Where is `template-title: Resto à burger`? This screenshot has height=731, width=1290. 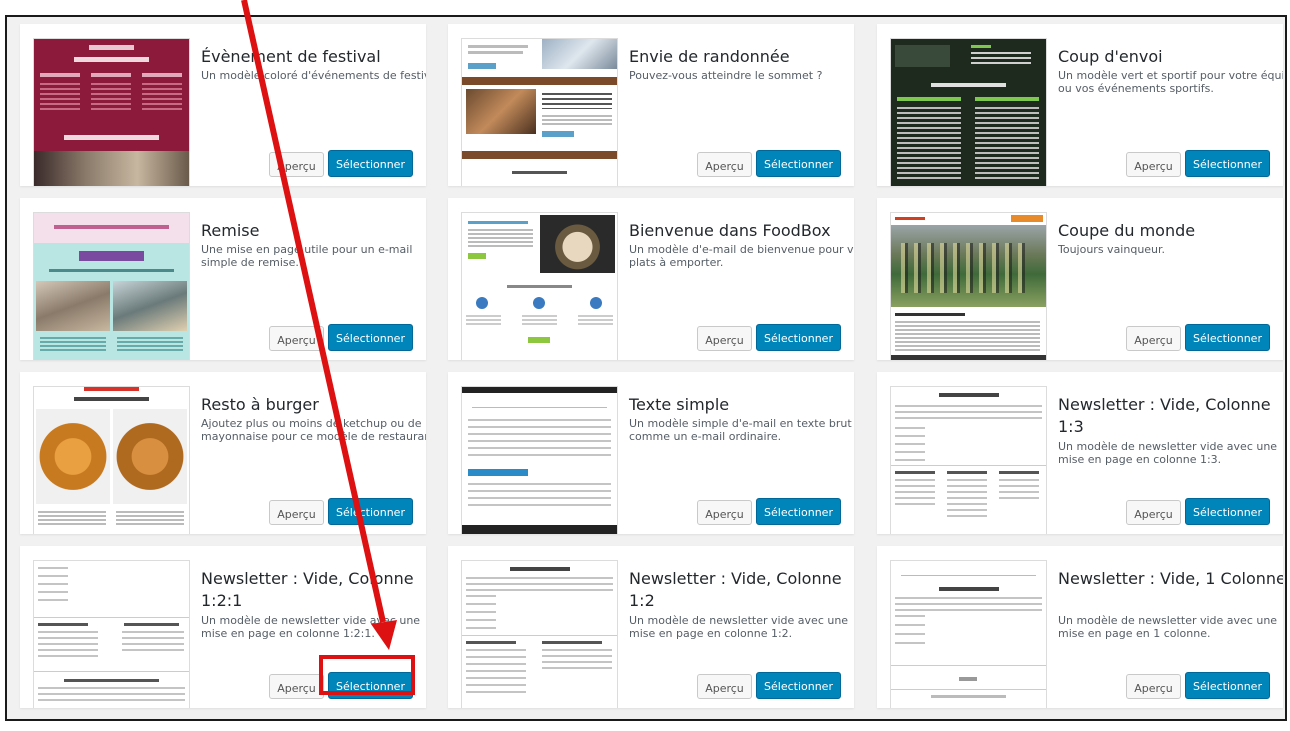 template-title: Resto à burger is located at coordinates (260, 404).